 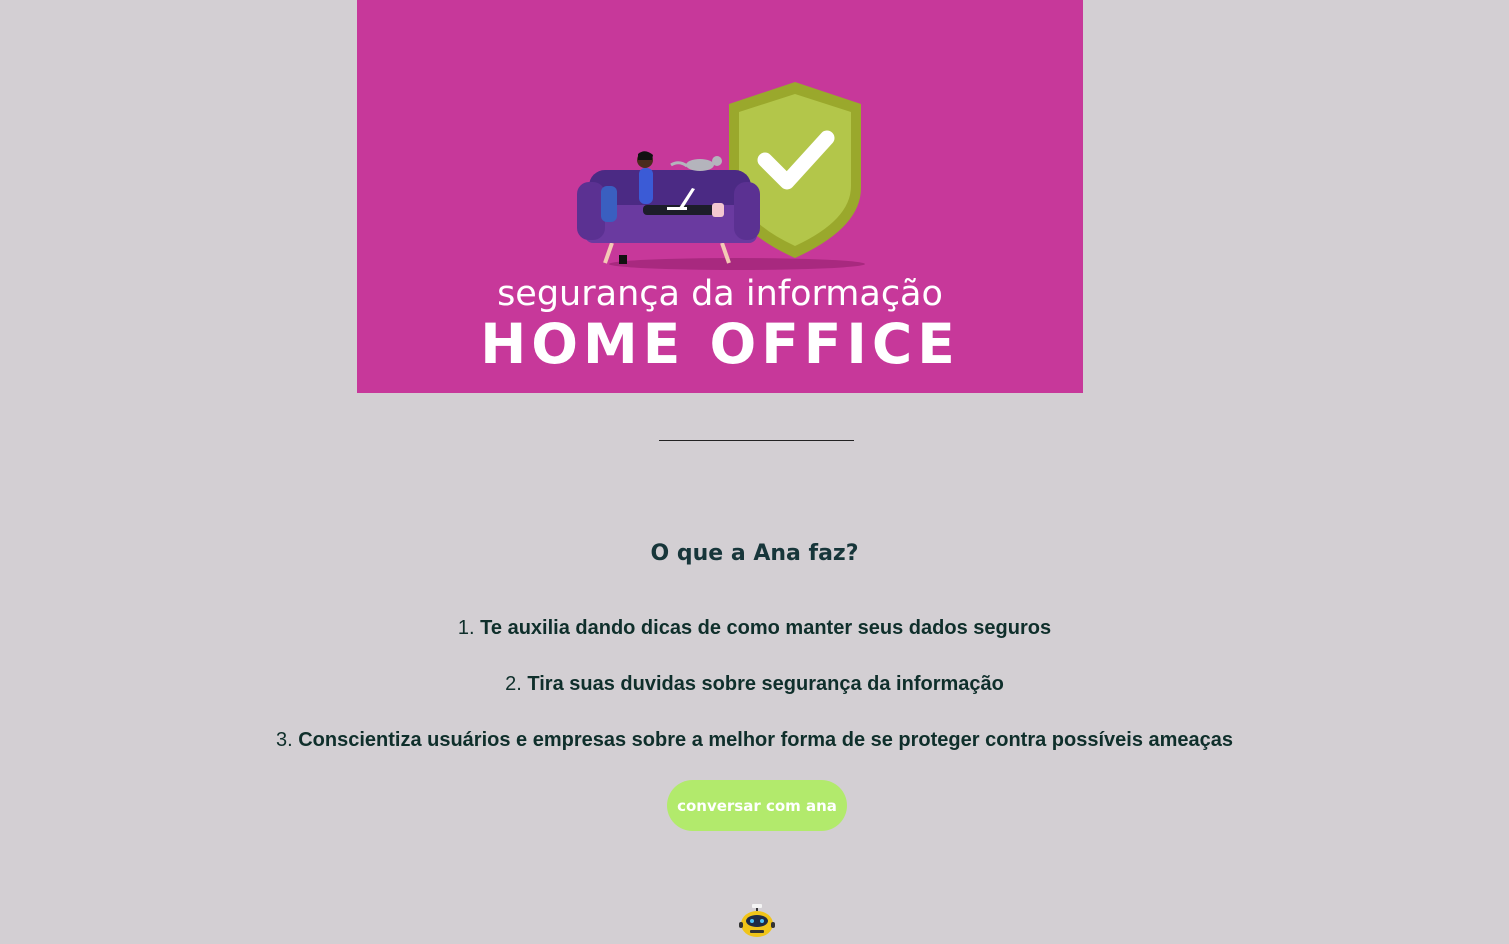 I want to click on list-item-number: 1., so click(x=466, y=628).